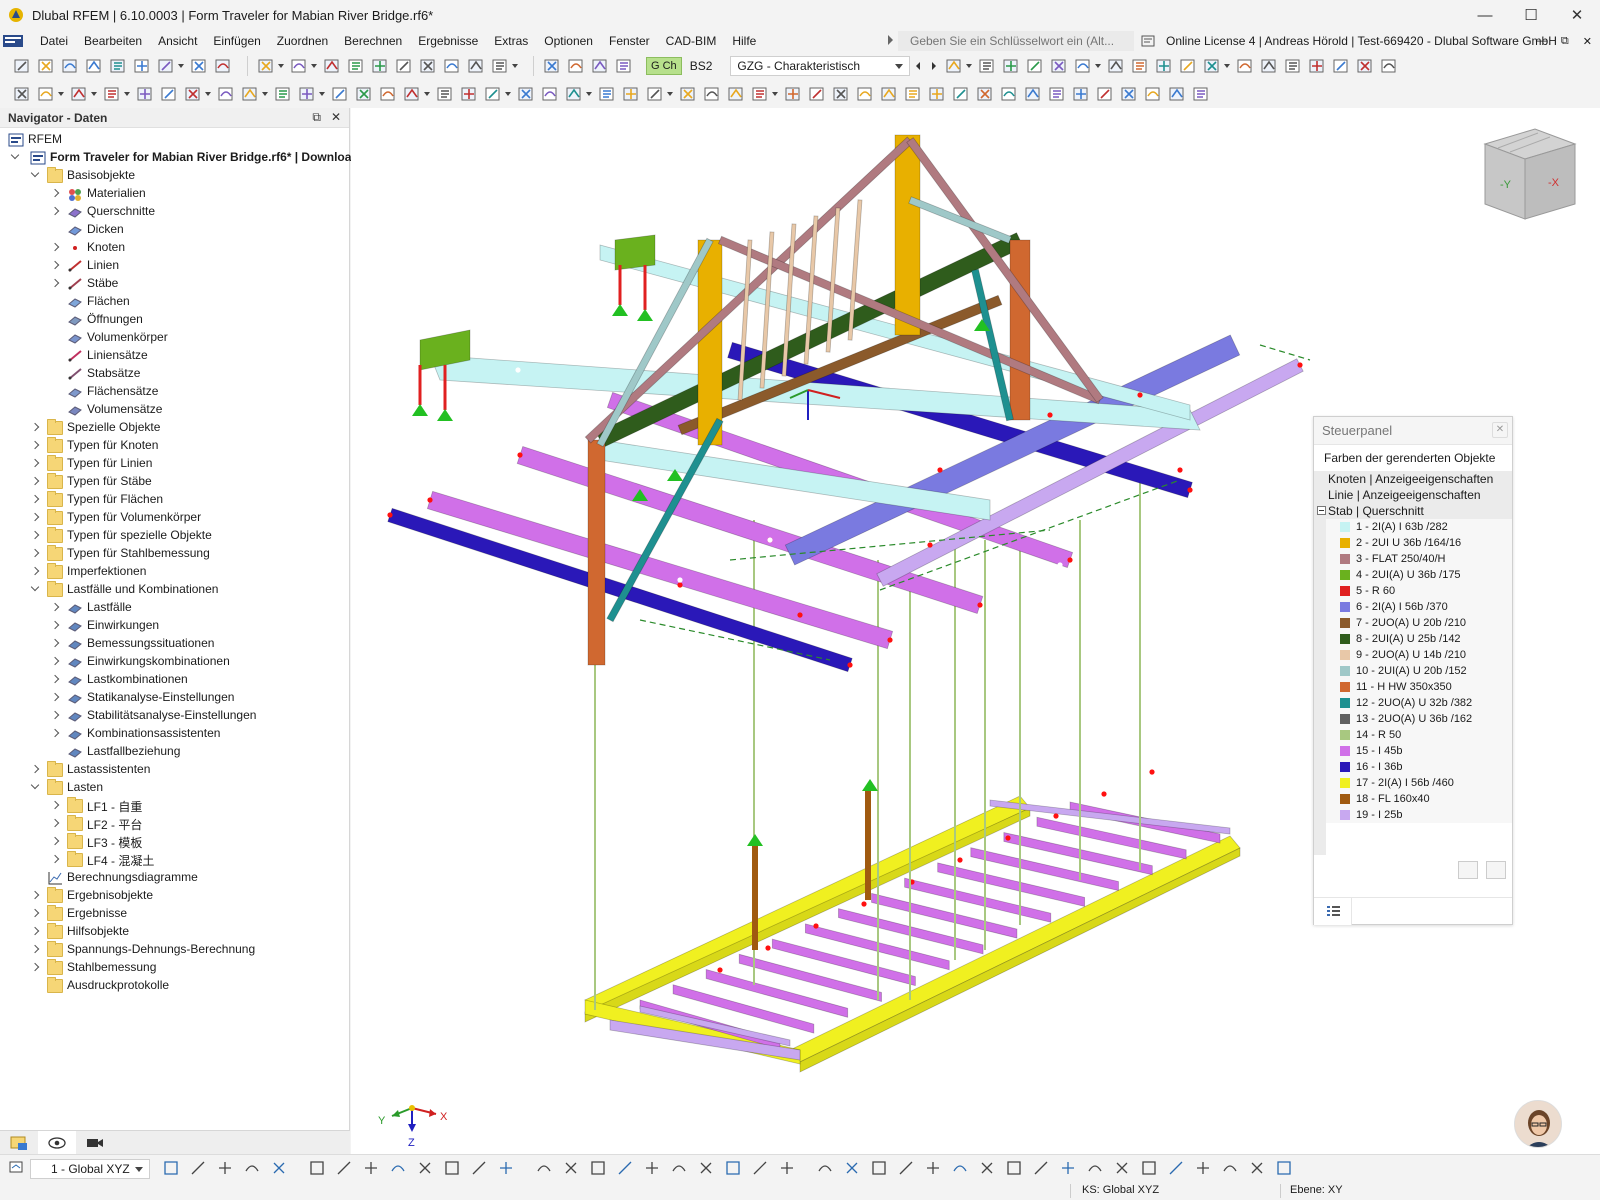 Image resolution: width=1600 pixels, height=1200 pixels. What do you see at coordinates (1083, 66) in the screenshot?
I see `value-labels-icon` at bounding box center [1083, 66].